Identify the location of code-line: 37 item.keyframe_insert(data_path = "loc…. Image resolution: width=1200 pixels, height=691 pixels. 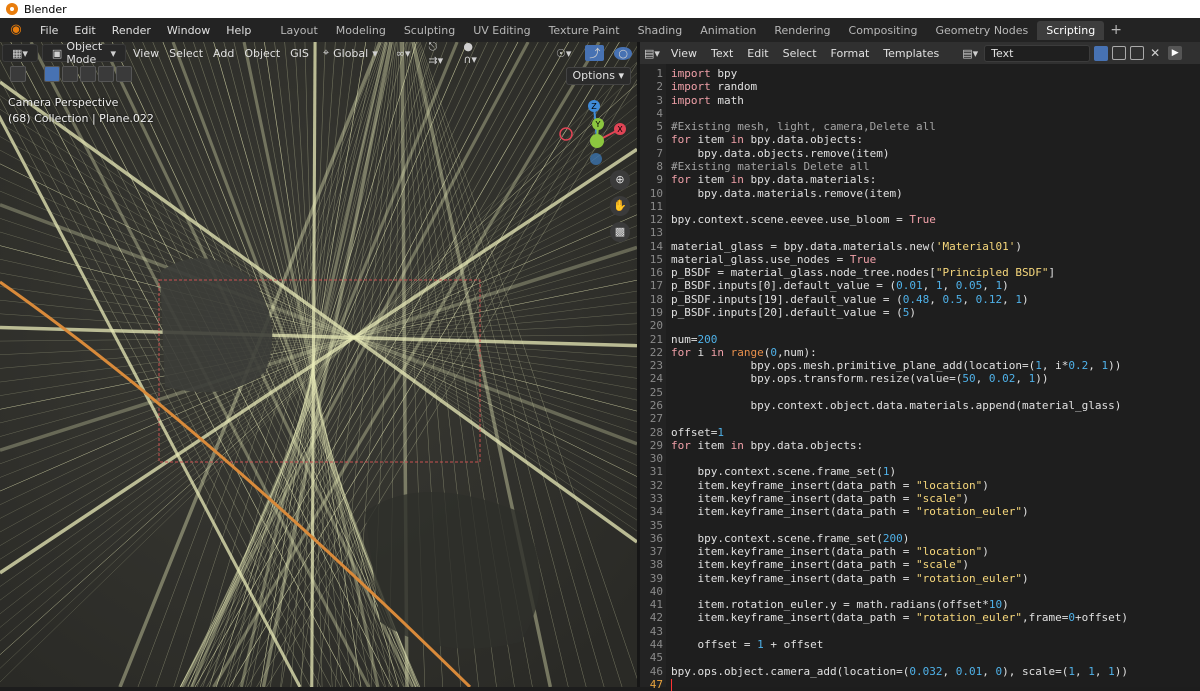
(920, 551).